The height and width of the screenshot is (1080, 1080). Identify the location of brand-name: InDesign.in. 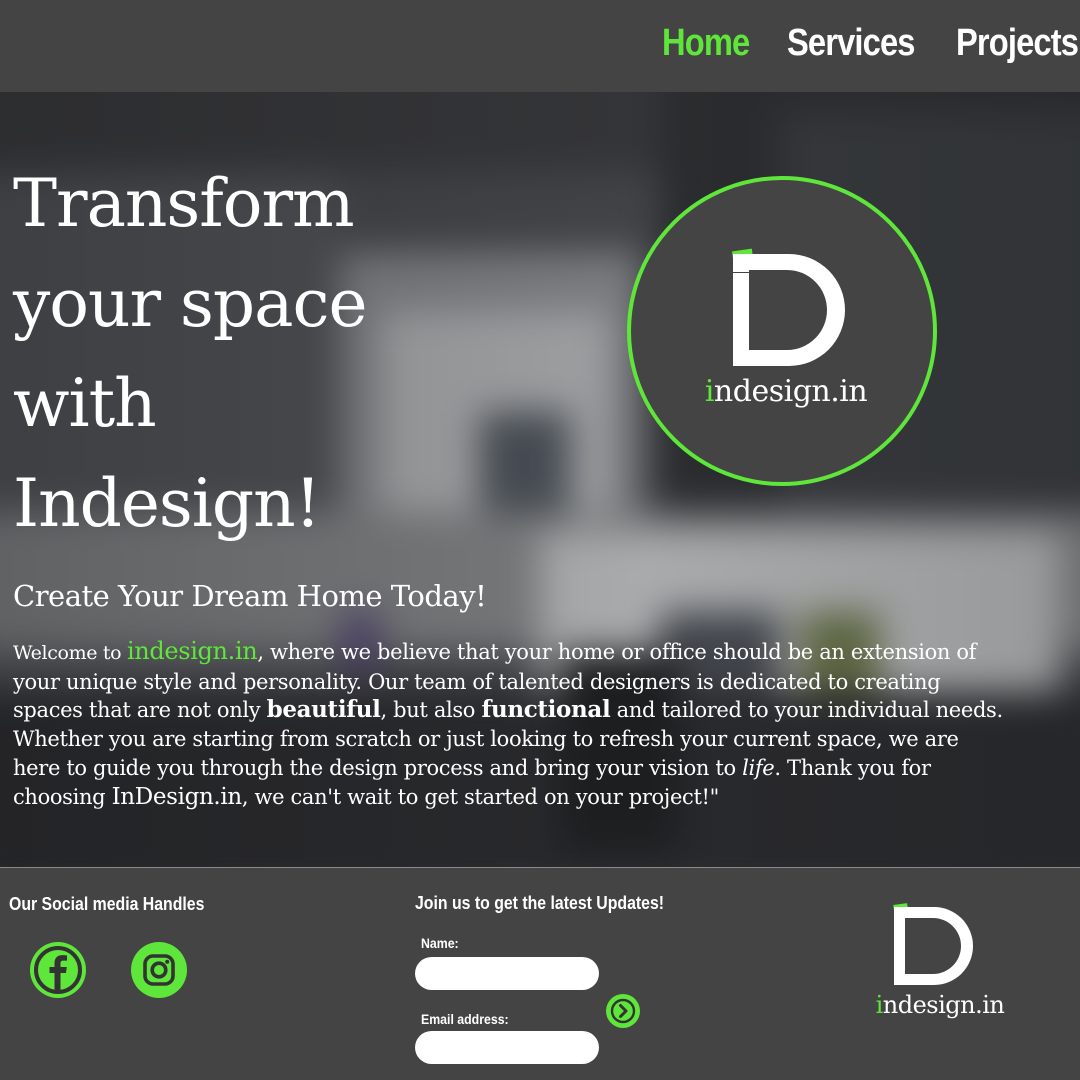
(177, 796).